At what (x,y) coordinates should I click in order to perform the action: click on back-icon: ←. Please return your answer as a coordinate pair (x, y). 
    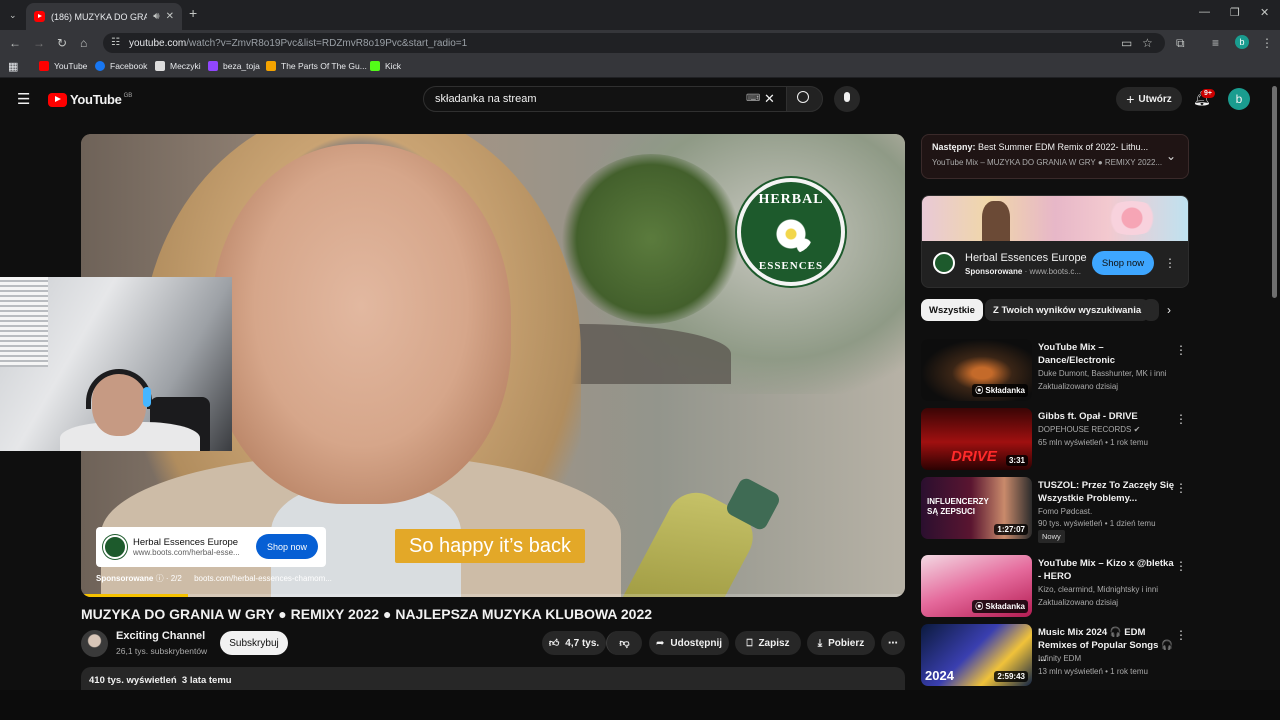
    Looking at the image, I should click on (15, 43).